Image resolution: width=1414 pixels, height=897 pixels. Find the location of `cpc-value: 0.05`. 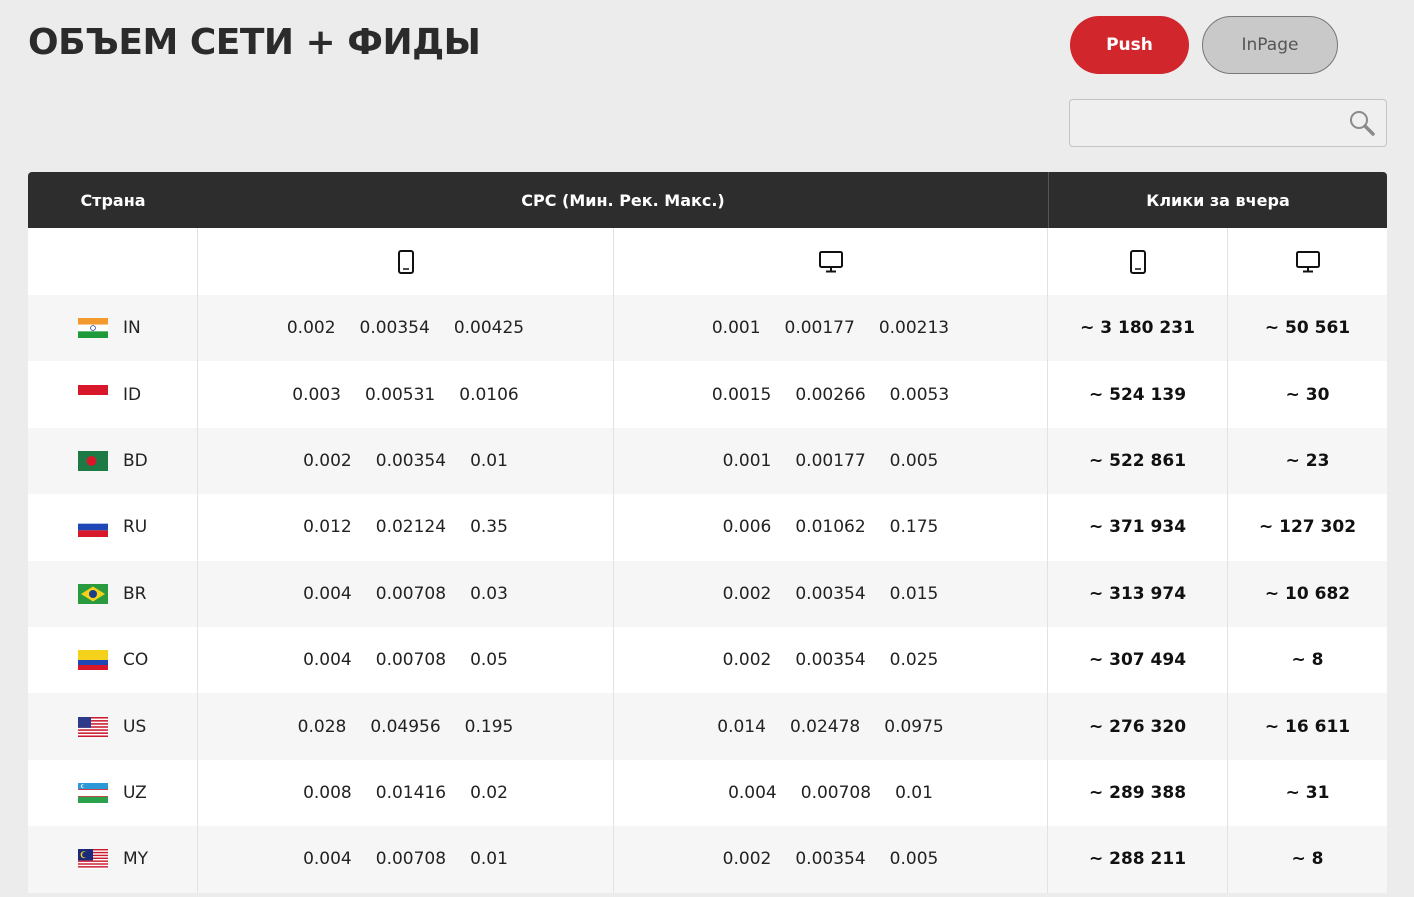

cpc-value: 0.05 is located at coordinates (489, 660).